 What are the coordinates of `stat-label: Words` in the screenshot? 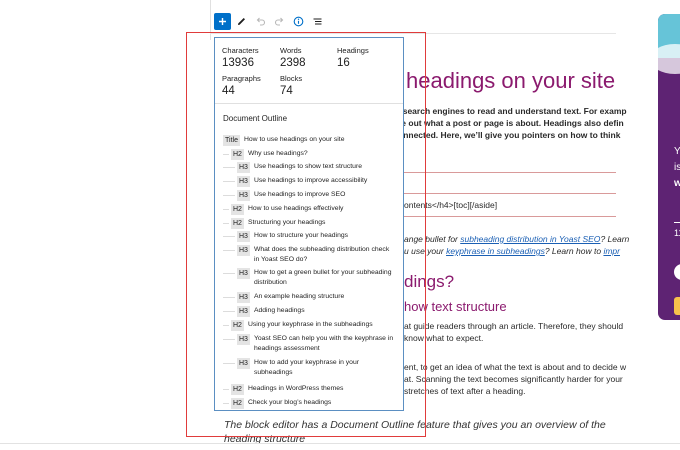 It's located at (291, 50).